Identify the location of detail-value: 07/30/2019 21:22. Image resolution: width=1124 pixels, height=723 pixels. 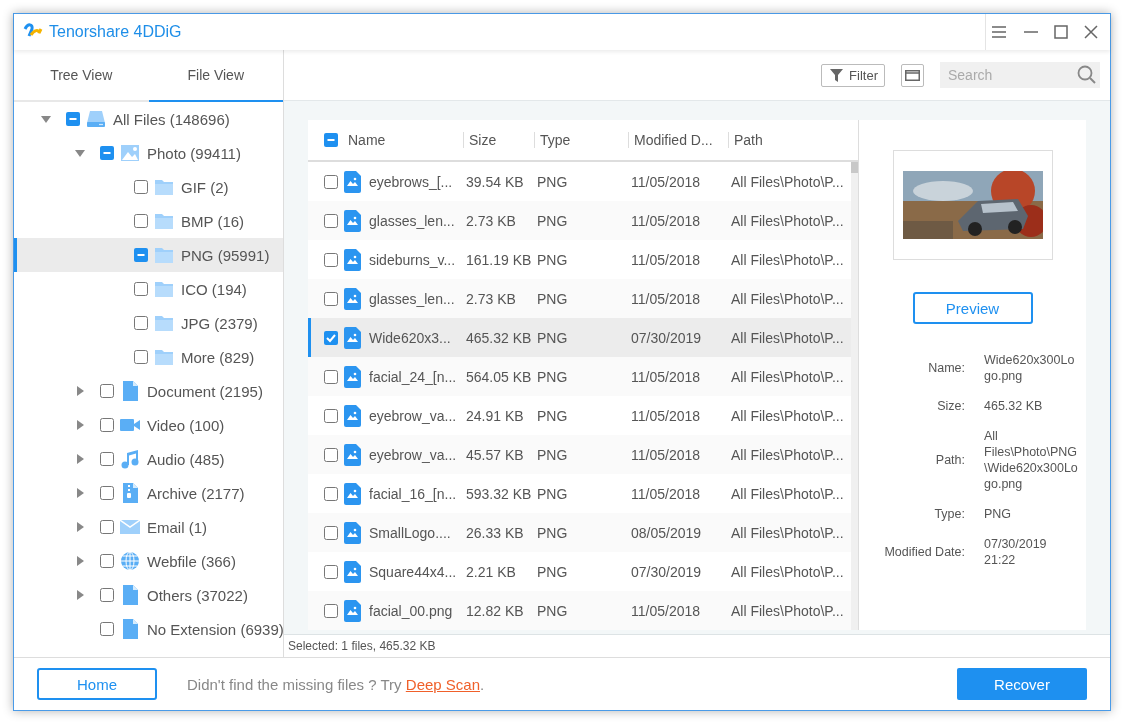
(1016, 552).